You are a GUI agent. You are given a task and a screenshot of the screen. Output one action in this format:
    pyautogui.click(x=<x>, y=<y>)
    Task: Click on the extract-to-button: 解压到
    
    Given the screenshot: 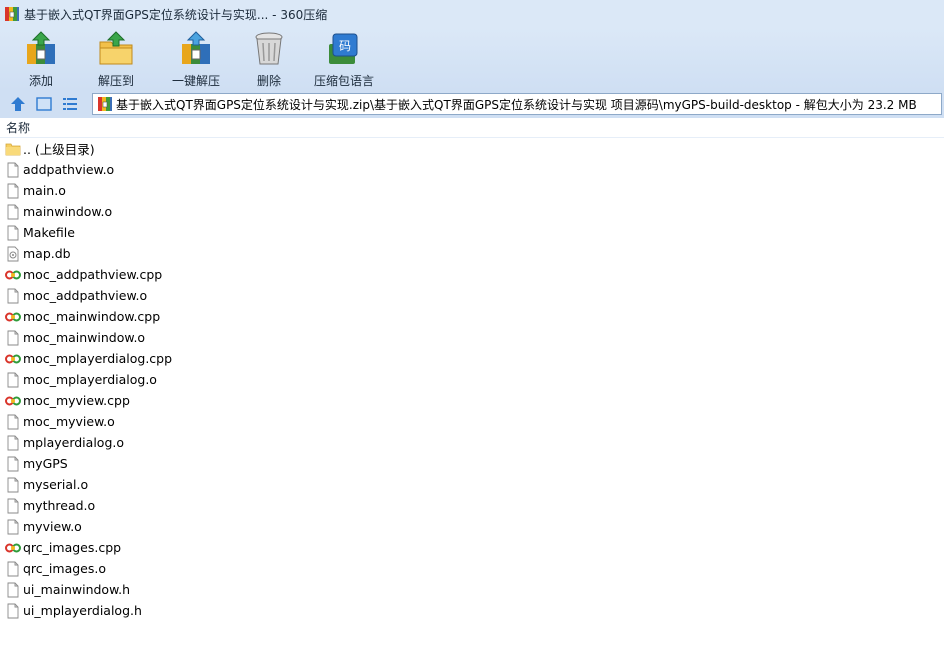 What is the action you would take?
    pyautogui.click(x=116, y=59)
    